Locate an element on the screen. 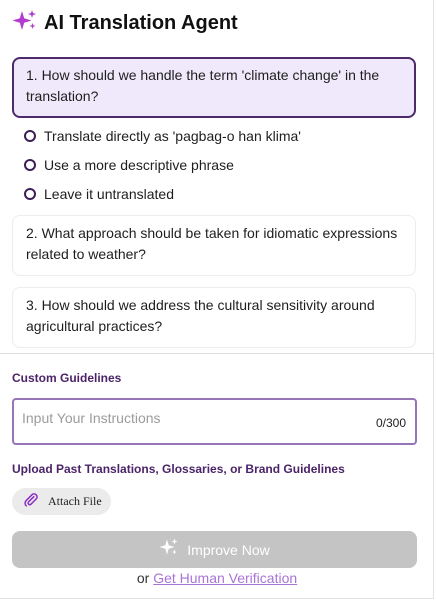  footer-line: or Get Human Verification is located at coordinates (217, 578).